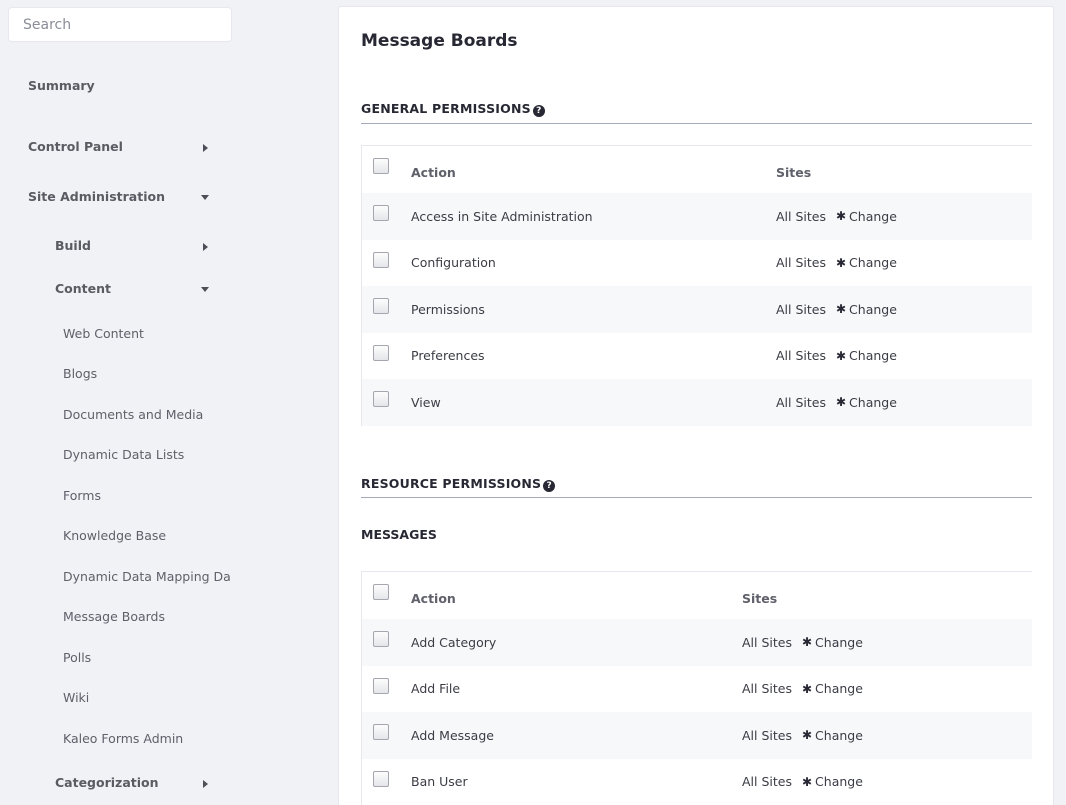 Image resolution: width=1066 pixels, height=805 pixels. What do you see at coordinates (446, 108) in the screenshot?
I see `general-permissions-title: GENERAL PERMISSIONS` at bounding box center [446, 108].